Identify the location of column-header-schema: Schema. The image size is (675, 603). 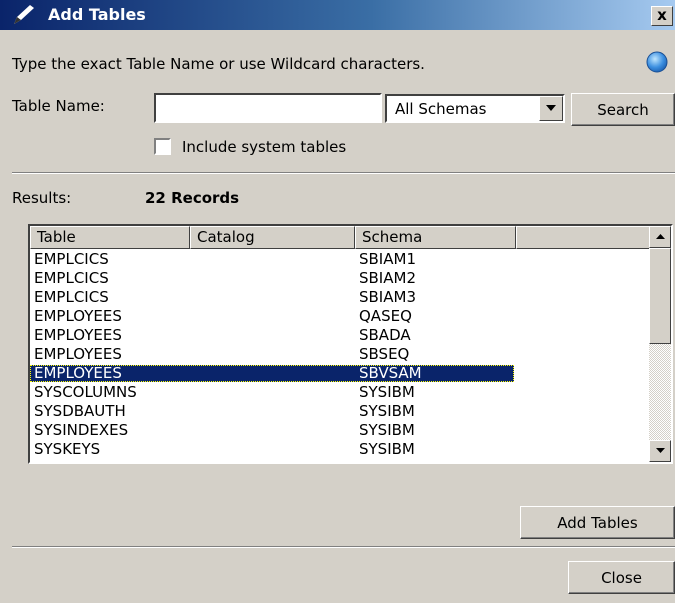
(435, 237).